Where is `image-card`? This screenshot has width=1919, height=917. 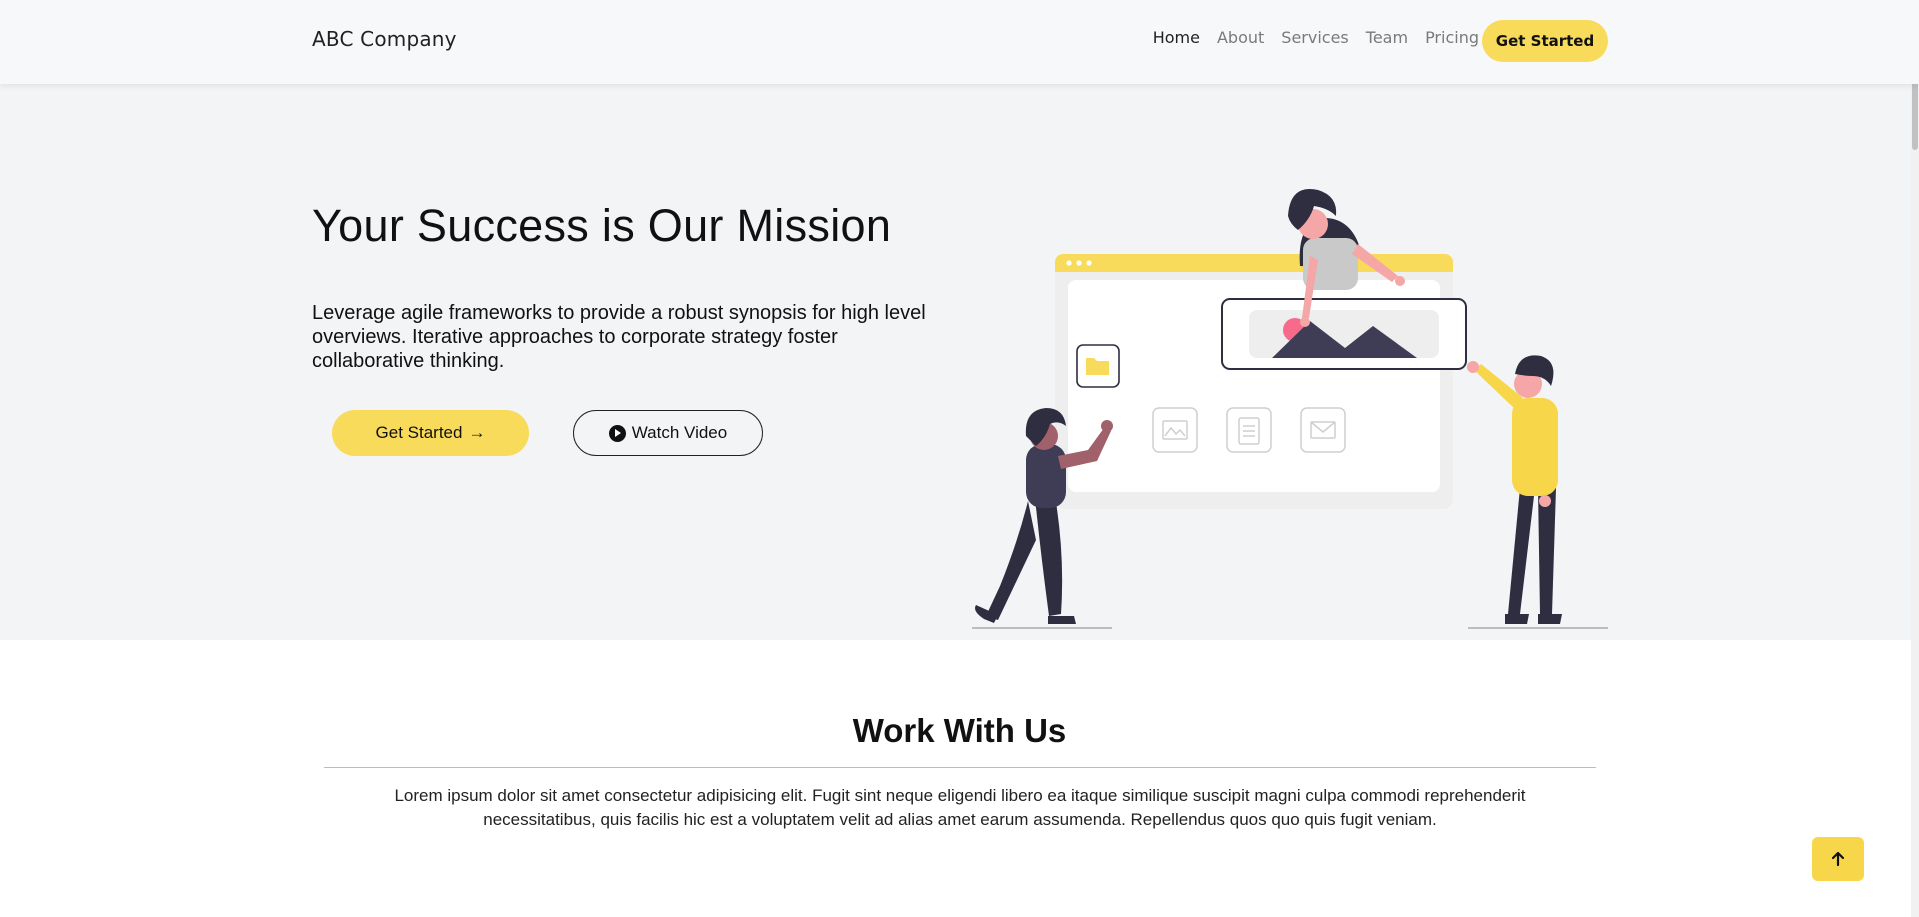 image-card is located at coordinates (1344, 334).